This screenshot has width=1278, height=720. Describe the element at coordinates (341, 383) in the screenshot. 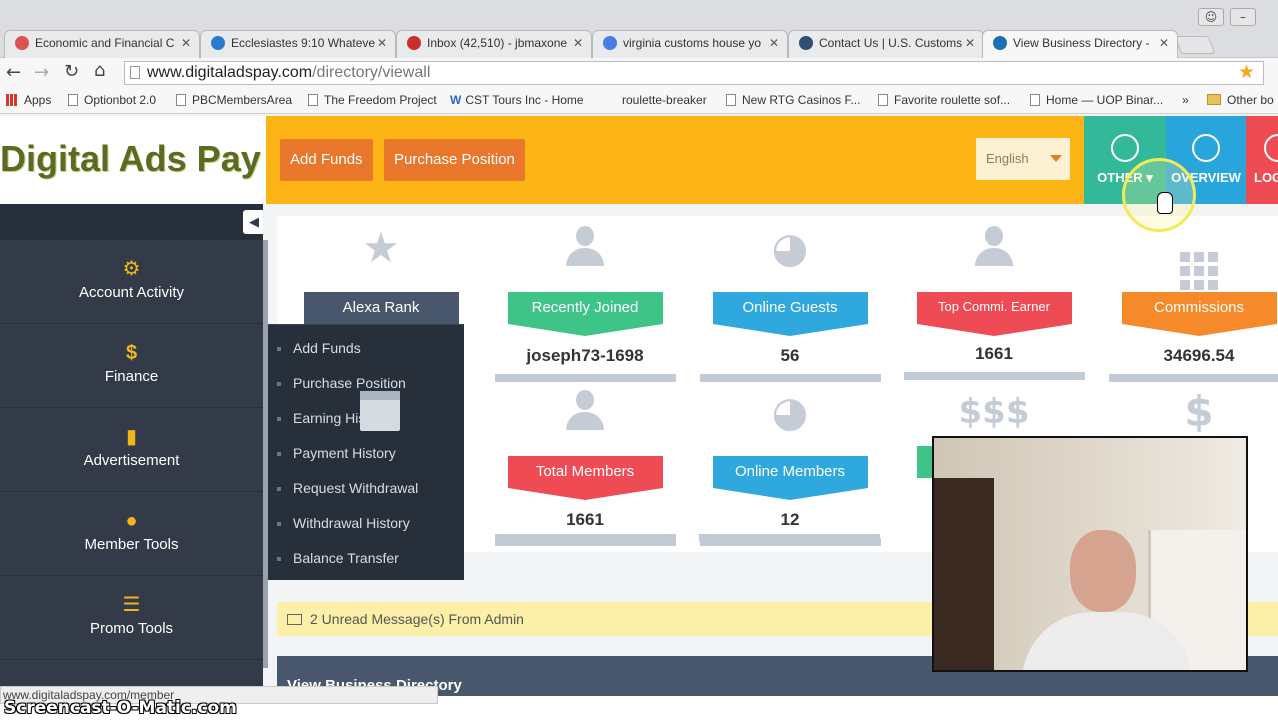

I see `submenu-purchase-position: Purchase Position` at that location.